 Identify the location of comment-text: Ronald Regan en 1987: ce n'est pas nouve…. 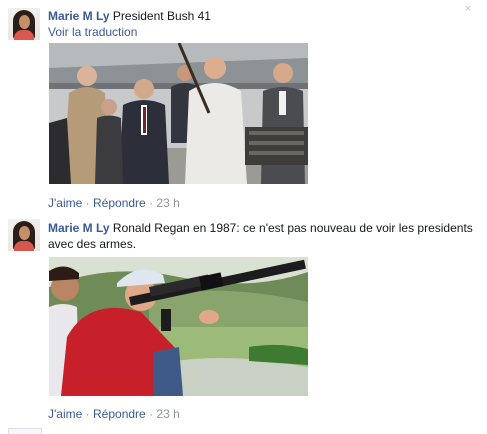
(260, 236).